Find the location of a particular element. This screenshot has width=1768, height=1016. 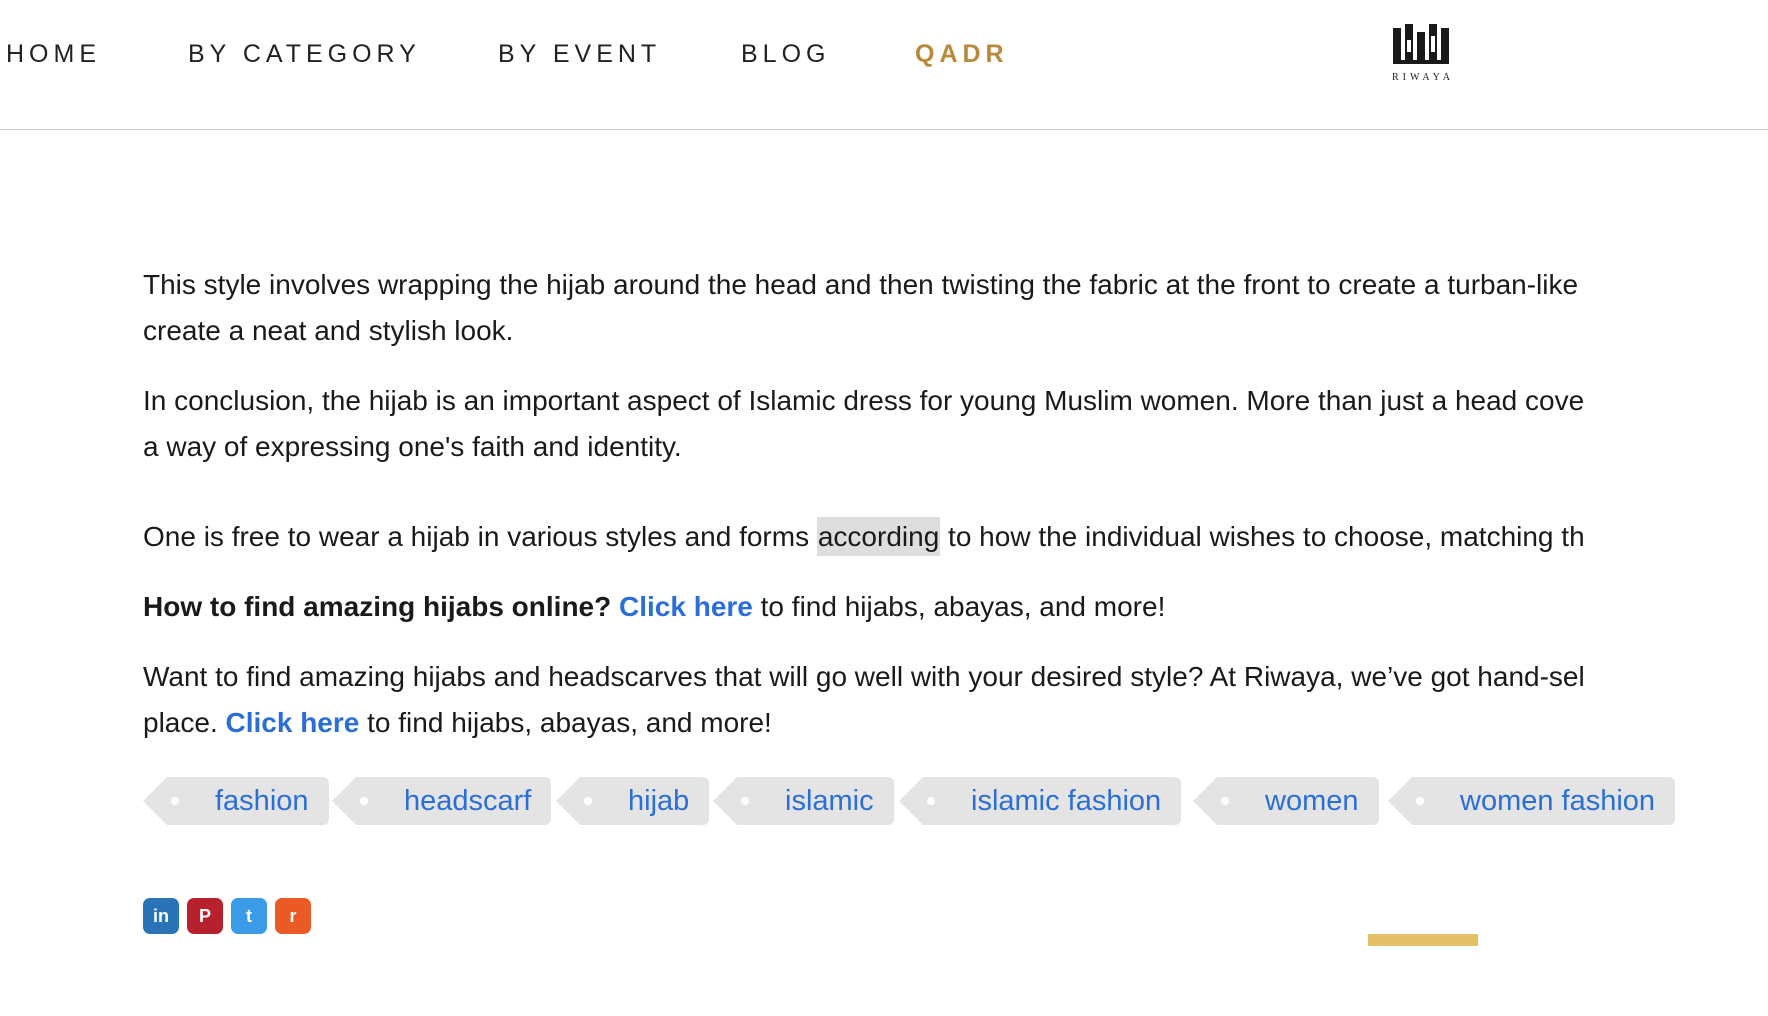

tag-label: islamic is located at coordinates (829, 801).